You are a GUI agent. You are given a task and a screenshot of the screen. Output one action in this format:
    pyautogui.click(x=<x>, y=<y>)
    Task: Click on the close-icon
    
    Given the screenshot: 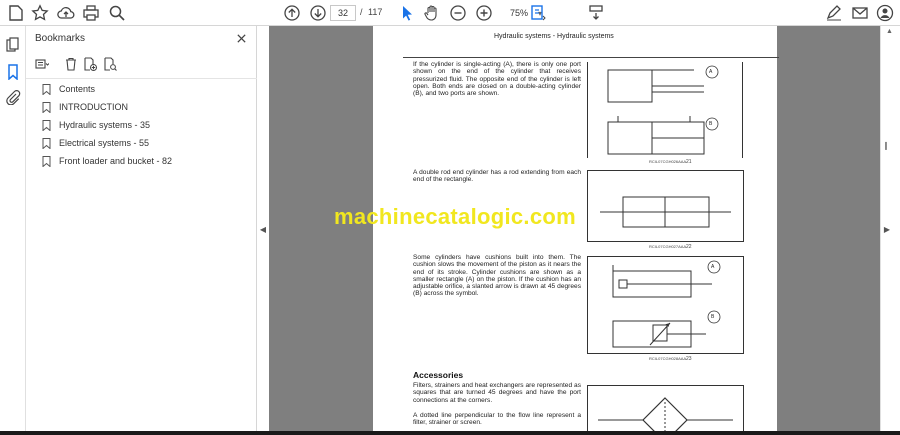 What is the action you would take?
    pyautogui.click(x=241, y=38)
    